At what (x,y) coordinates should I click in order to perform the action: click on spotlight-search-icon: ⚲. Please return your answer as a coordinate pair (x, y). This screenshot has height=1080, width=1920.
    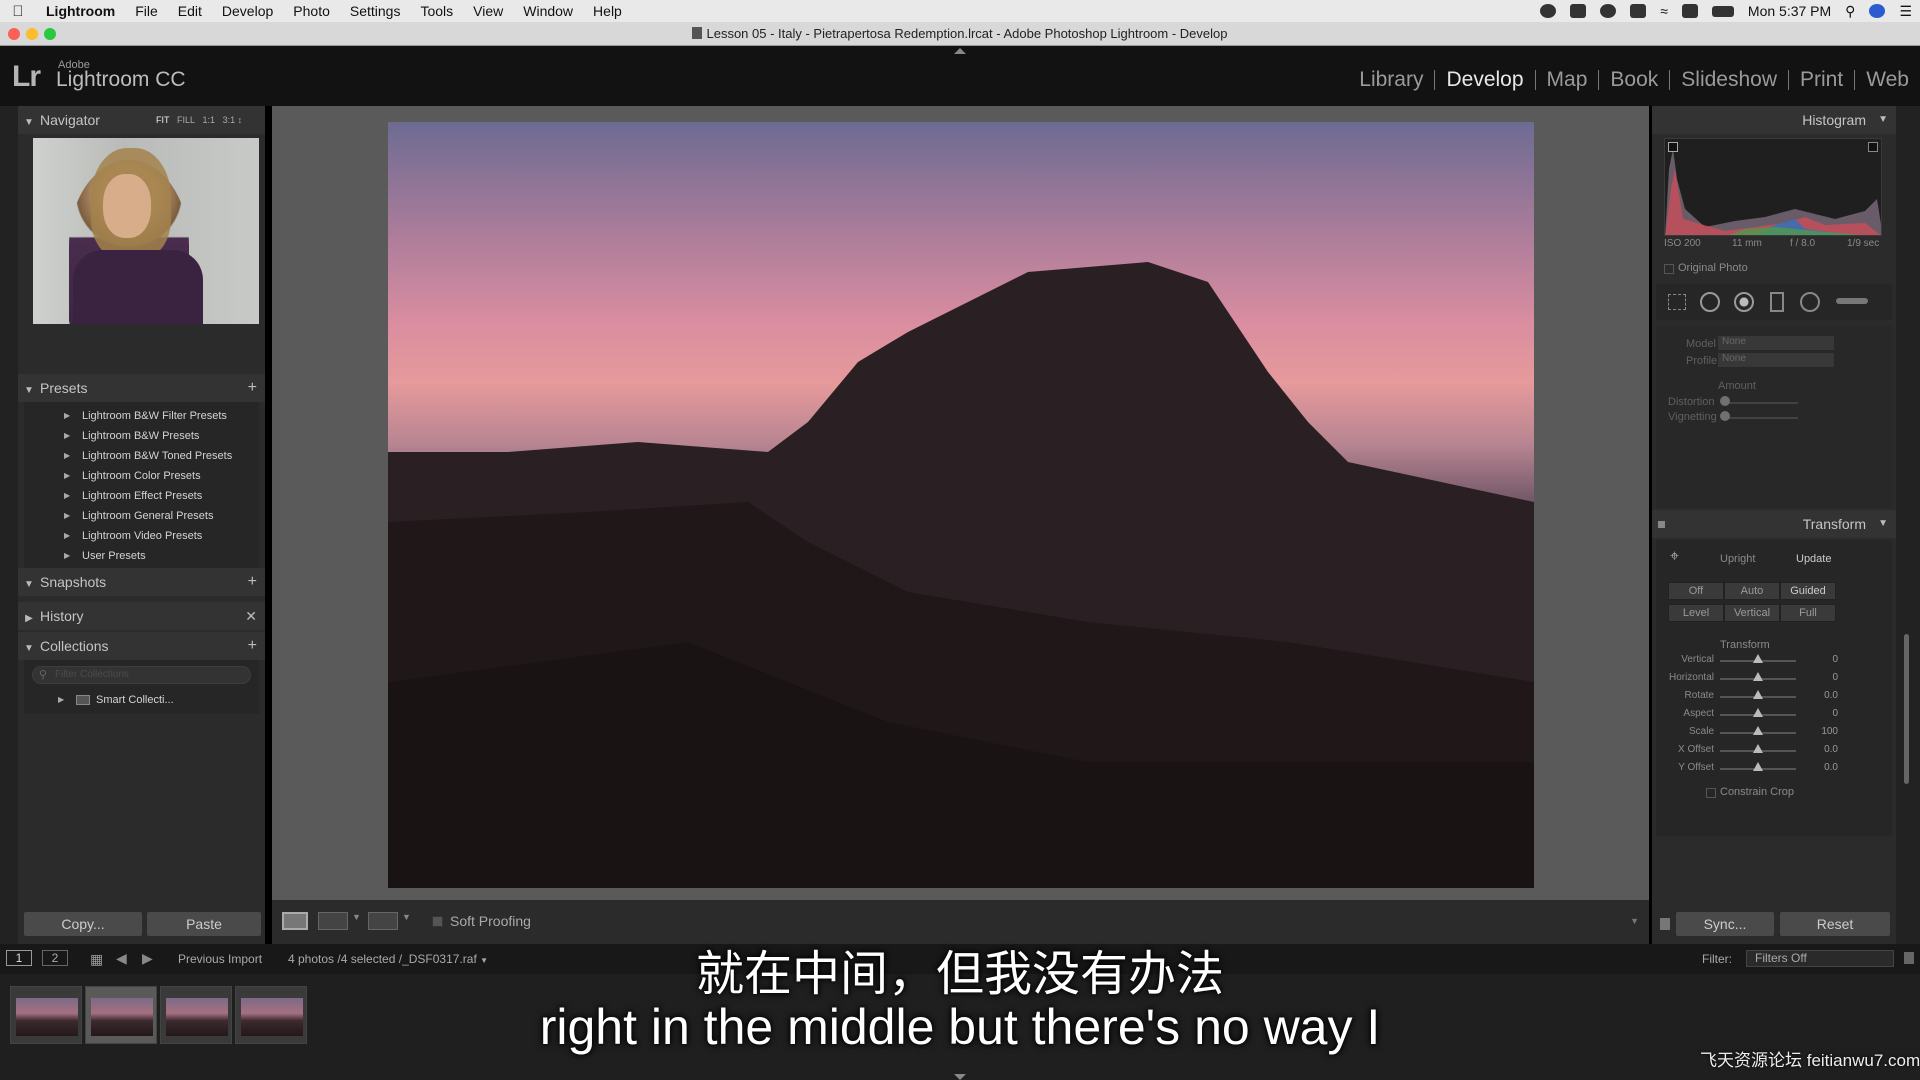
    Looking at the image, I should click on (1850, 11).